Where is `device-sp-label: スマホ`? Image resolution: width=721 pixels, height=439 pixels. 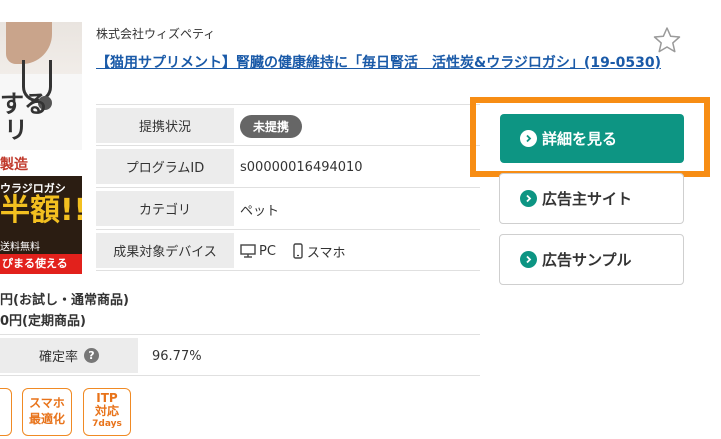
device-sp-label: スマホ is located at coordinates (326, 253).